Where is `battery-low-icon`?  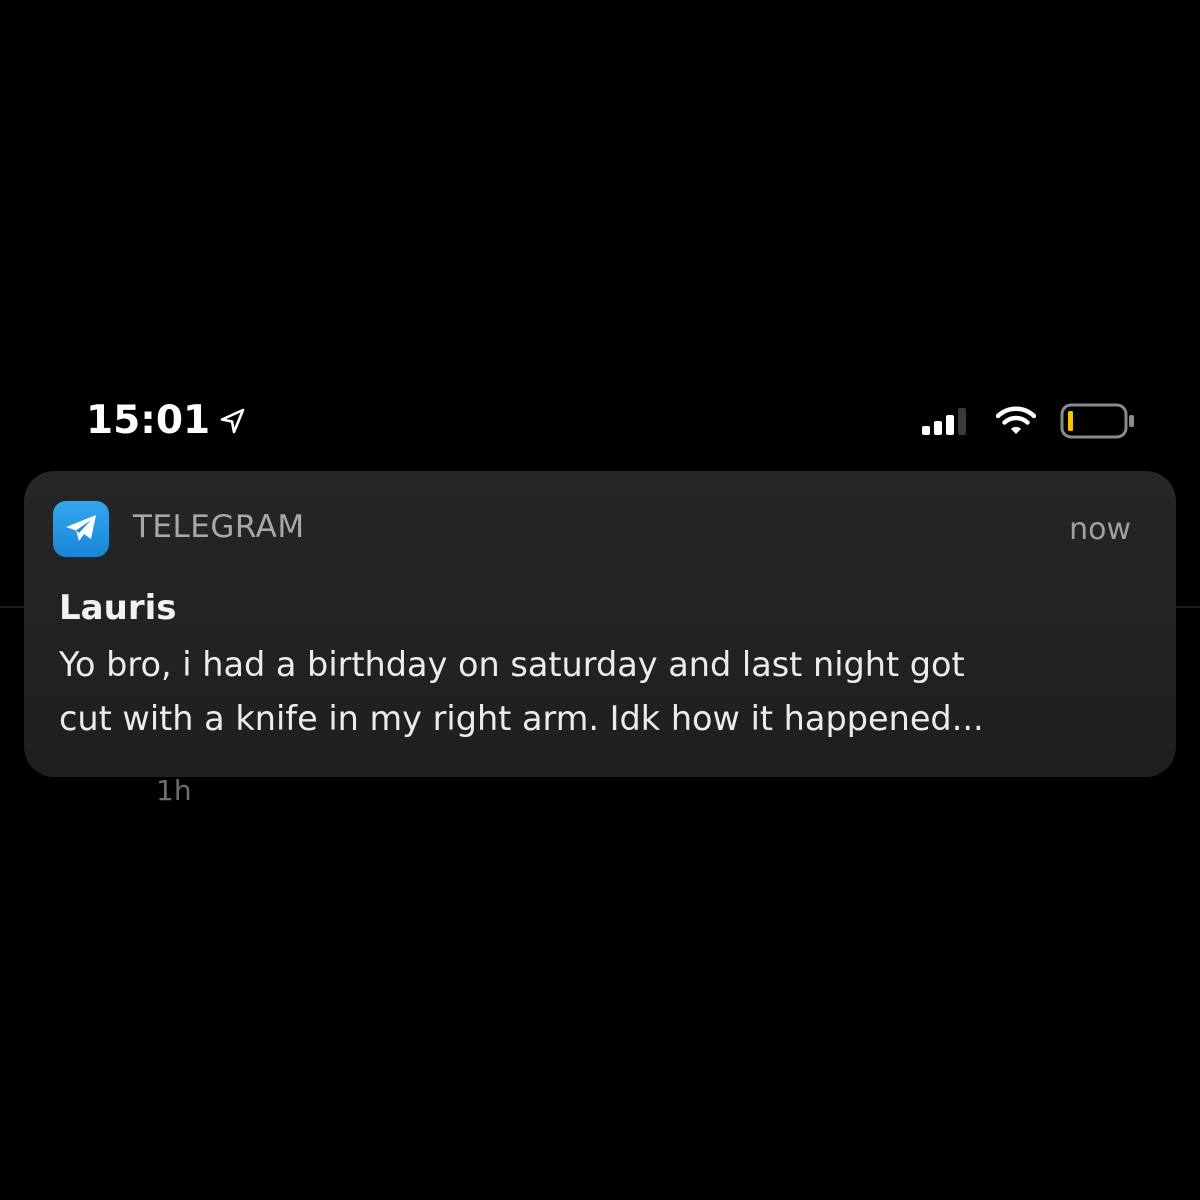
battery-low-icon is located at coordinates (1097, 421).